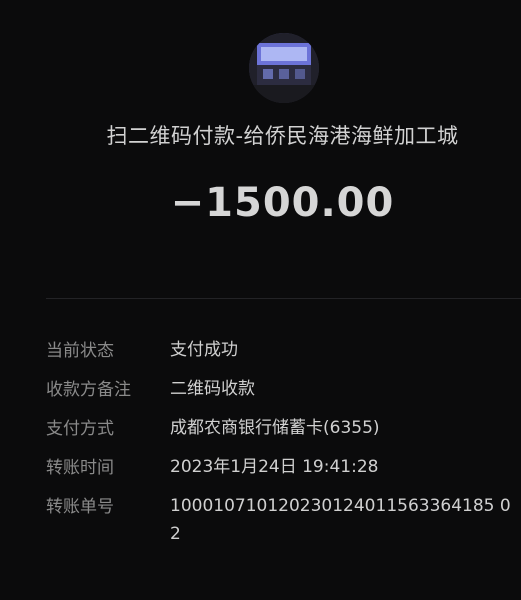 The height and width of the screenshot is (600, 521). Describe the element at coordinates (282, 136) in the screenshot. I see `merchant-title: 扫二维码付款-给侨民海港海鲜加工城` at that location.